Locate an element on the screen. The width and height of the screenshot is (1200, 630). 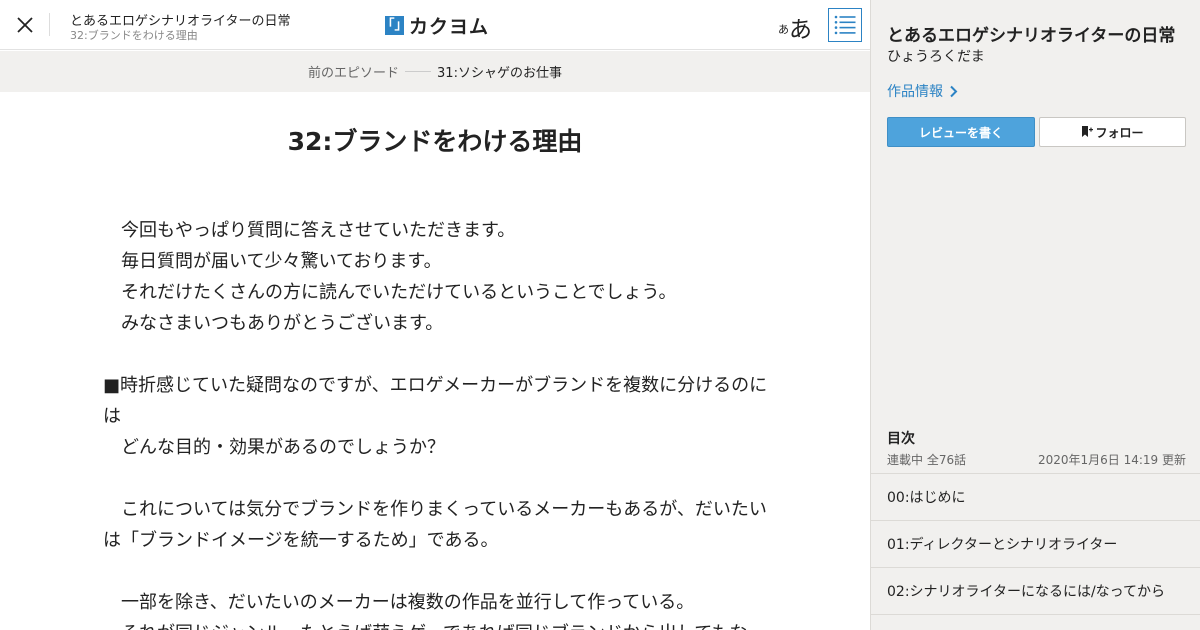
body-paragraph: どんな目的・効果があるのでしょうか？ is located at coordinates (274, 447).